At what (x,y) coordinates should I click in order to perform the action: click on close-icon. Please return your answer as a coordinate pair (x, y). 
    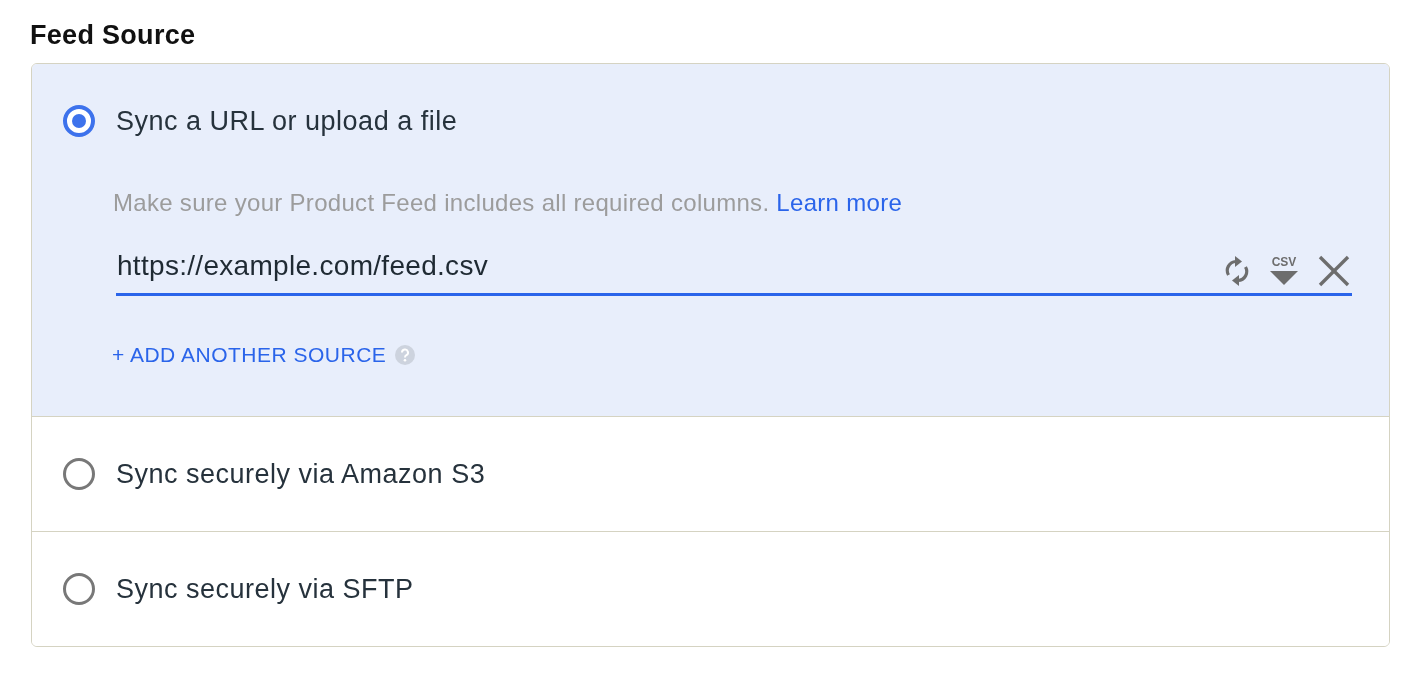
    Looking at the image, I should click on (1334, 270).